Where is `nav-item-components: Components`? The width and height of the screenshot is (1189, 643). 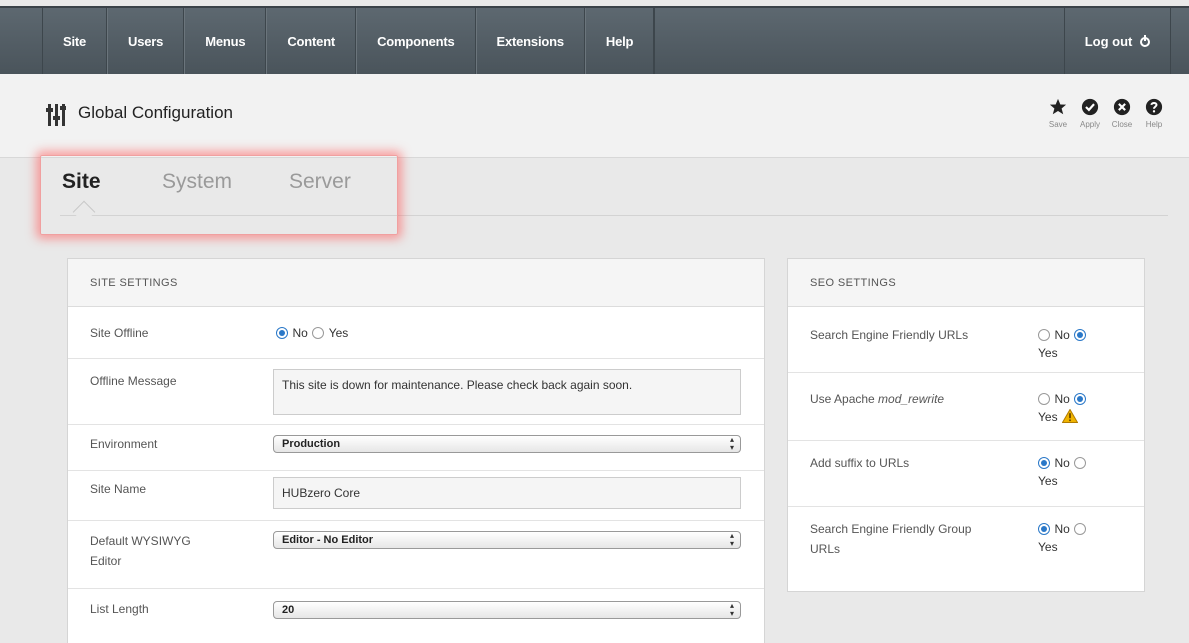 nav-item-components: Components is located at coordinates (416, 42).